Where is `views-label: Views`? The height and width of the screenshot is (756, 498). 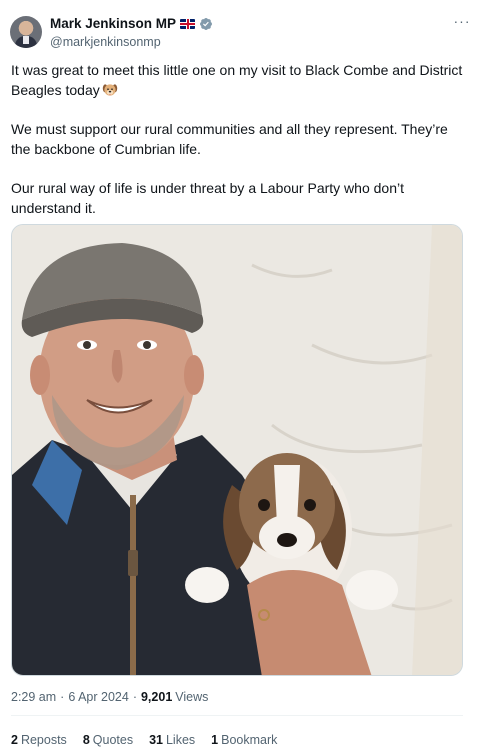 views-label: Views is located at coordinates (192, 697).